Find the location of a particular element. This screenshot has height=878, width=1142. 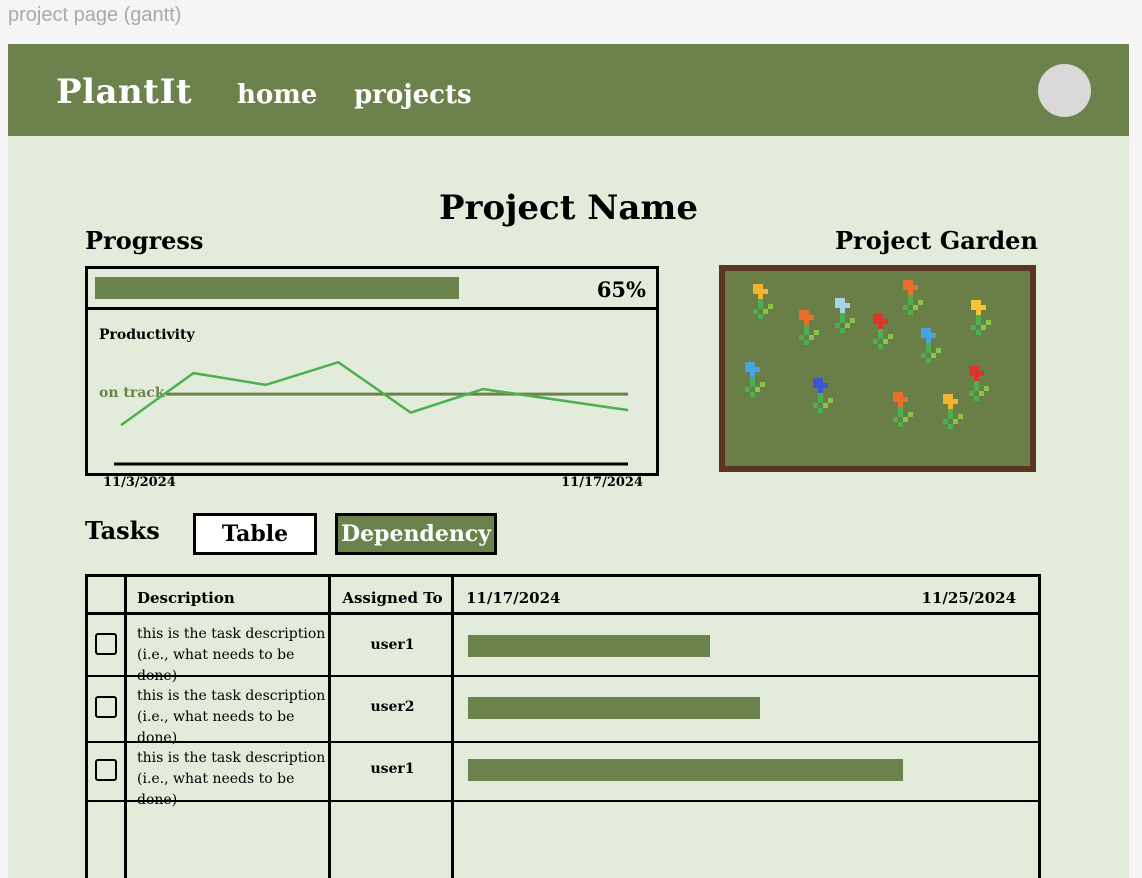

avatar is located at coordinates (1064, 90).